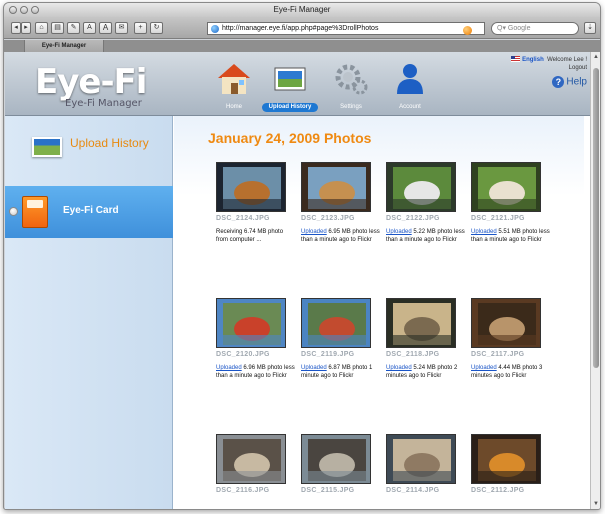 This screenshot has width=605, height=514. What do you see at coordinates (243, 218) in the screenshot?
I see `photo-filename: DSC_2124.JPG` at bounding box center [243, 218].